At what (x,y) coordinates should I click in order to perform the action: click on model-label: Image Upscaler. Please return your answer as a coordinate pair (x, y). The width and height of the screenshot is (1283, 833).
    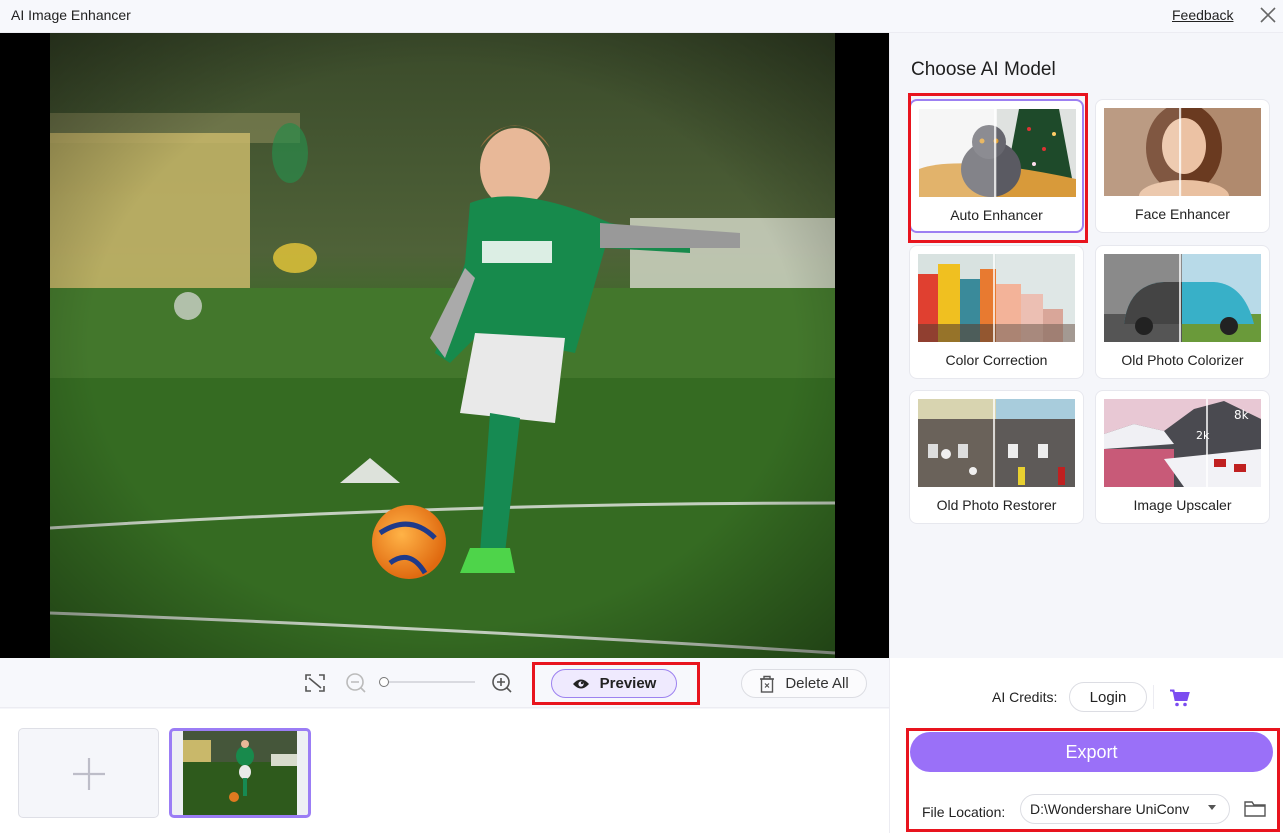
    Looking at the image, I should click on (1182, 505).